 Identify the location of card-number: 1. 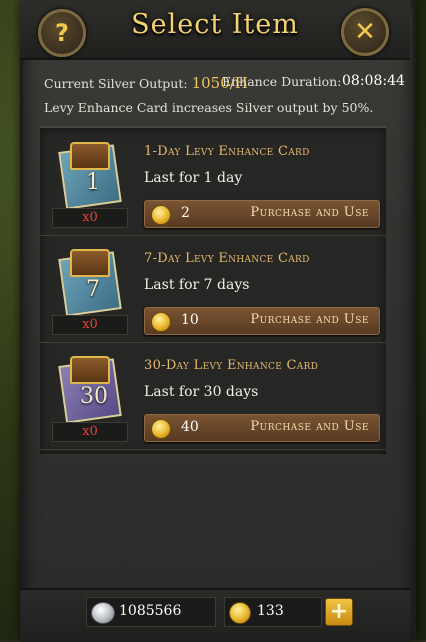
(93, 182).